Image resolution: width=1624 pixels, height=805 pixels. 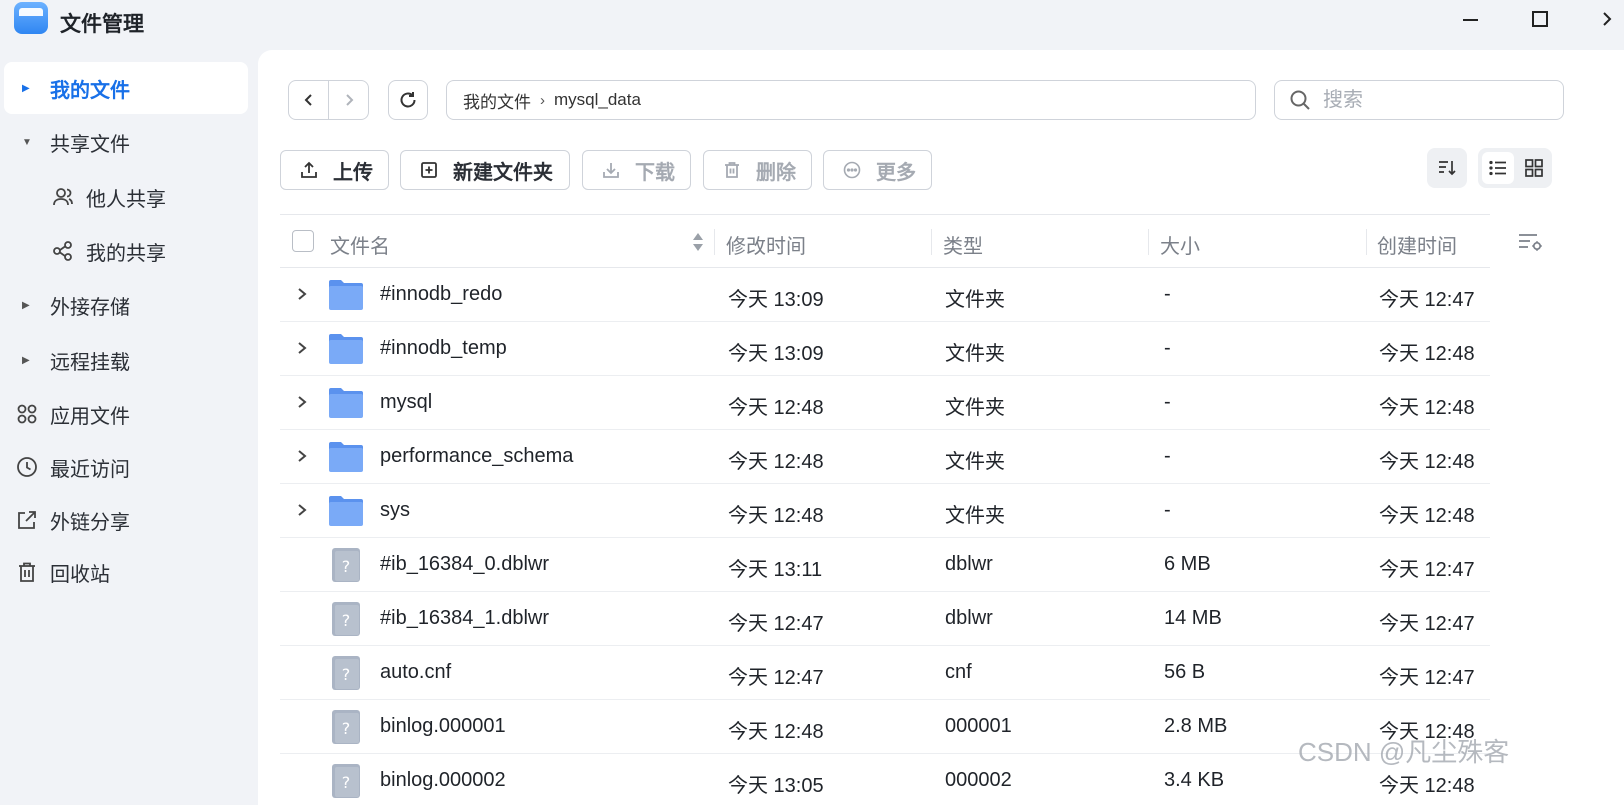 I want to click on chevron-left-icon, so click(x=308, y=100).